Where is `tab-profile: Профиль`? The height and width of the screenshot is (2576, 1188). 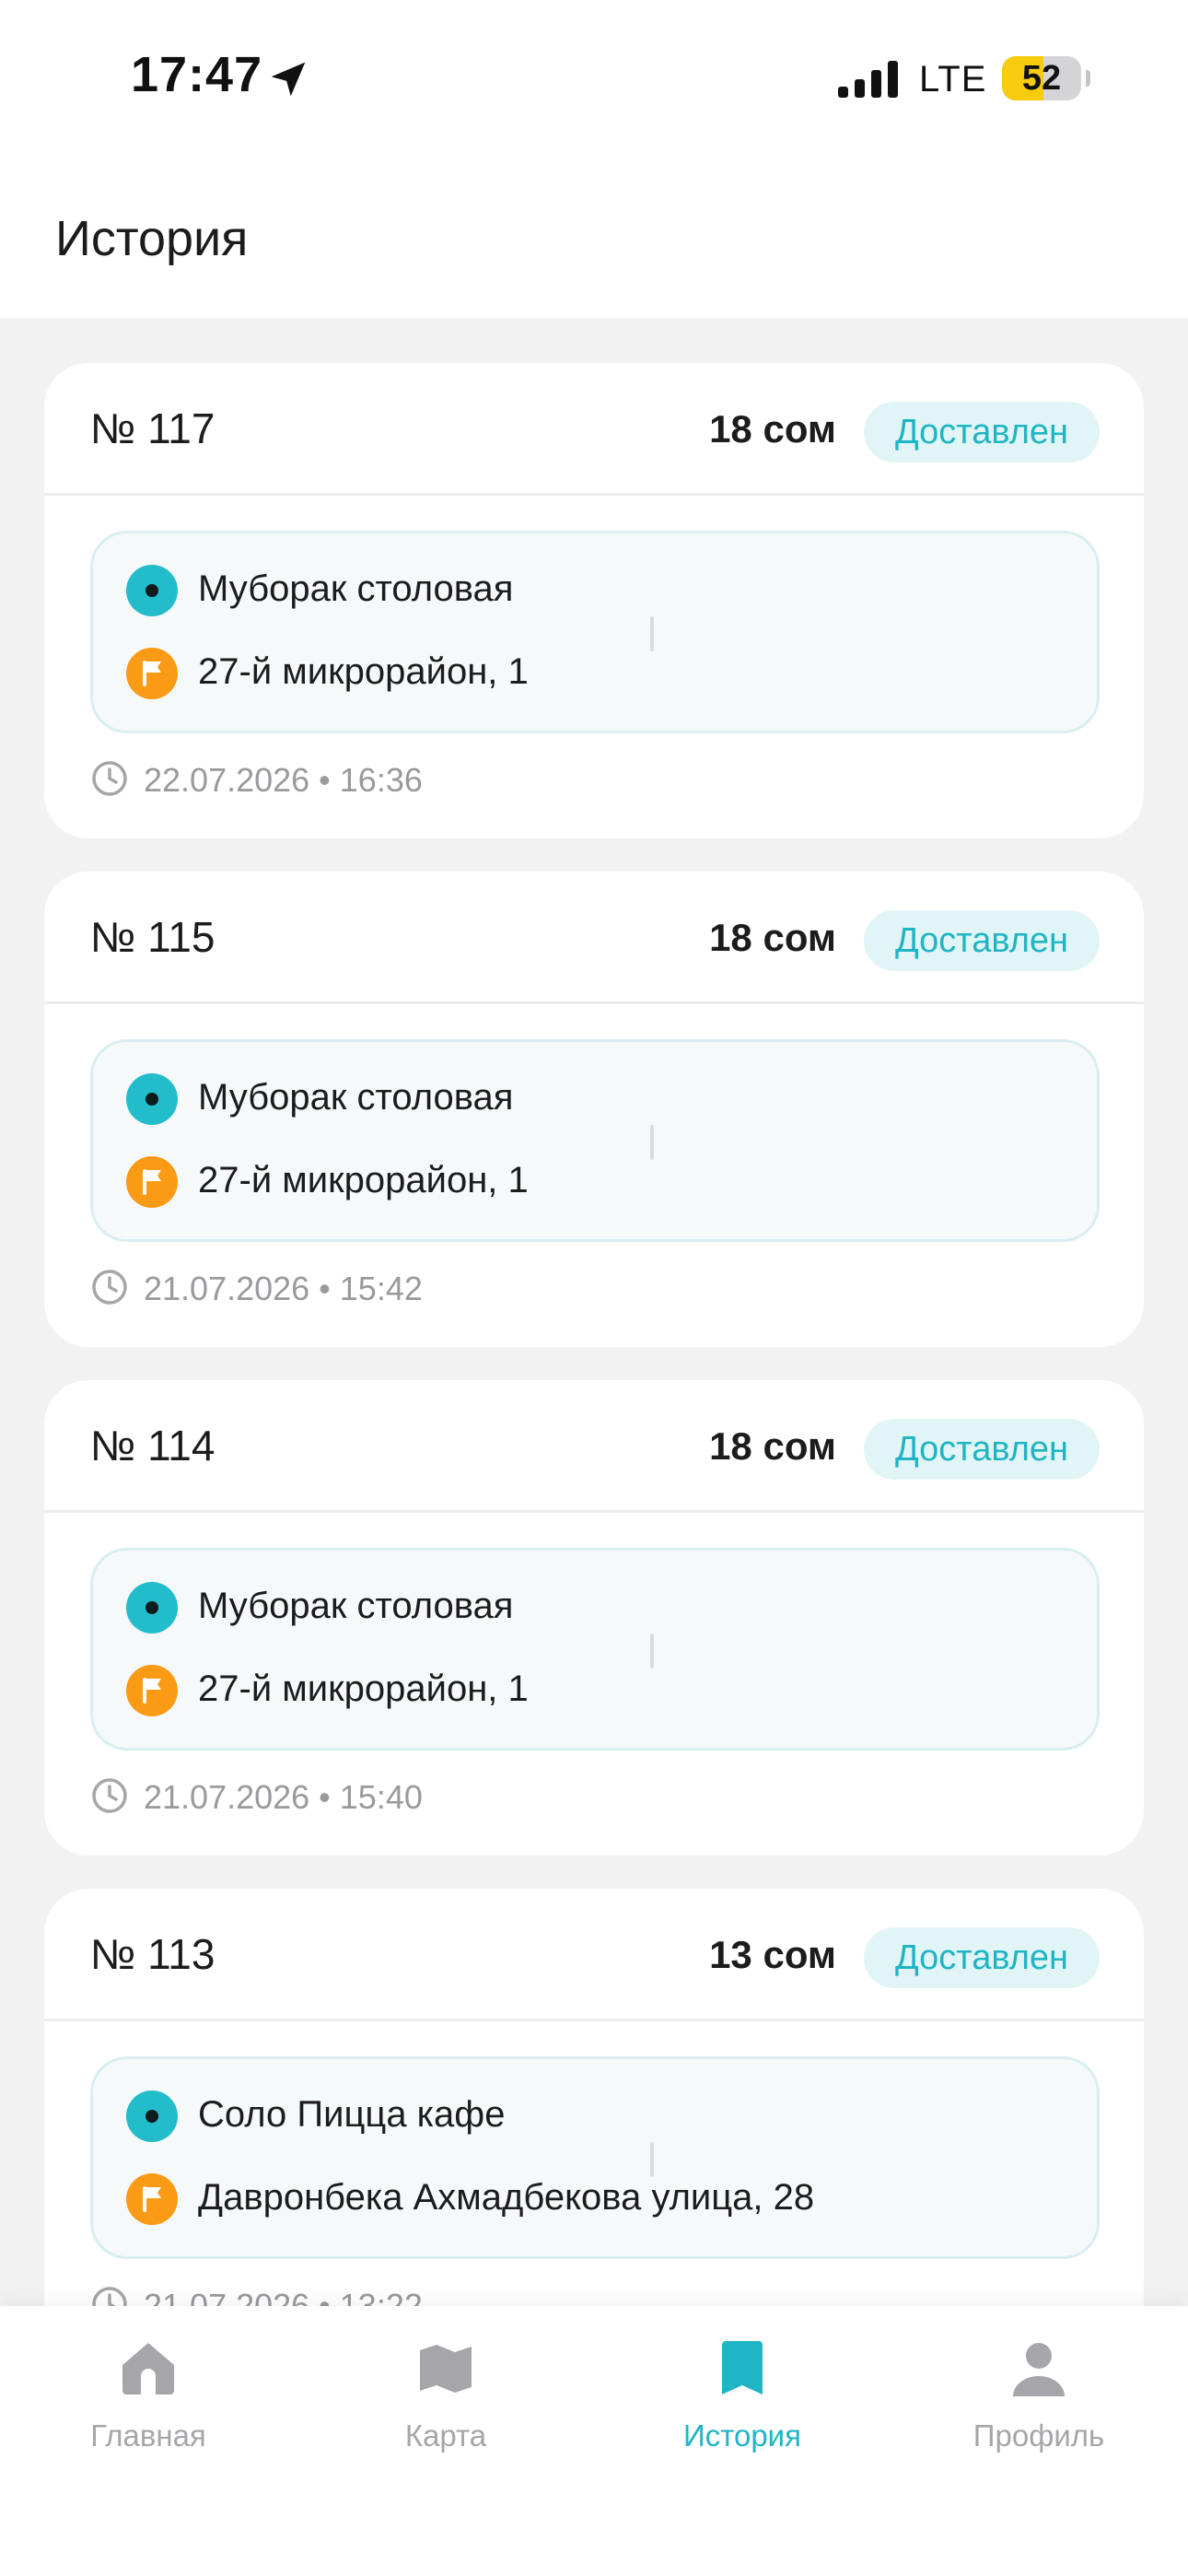
tab-profile: Профиль is located at coordinates (1038, 2403).